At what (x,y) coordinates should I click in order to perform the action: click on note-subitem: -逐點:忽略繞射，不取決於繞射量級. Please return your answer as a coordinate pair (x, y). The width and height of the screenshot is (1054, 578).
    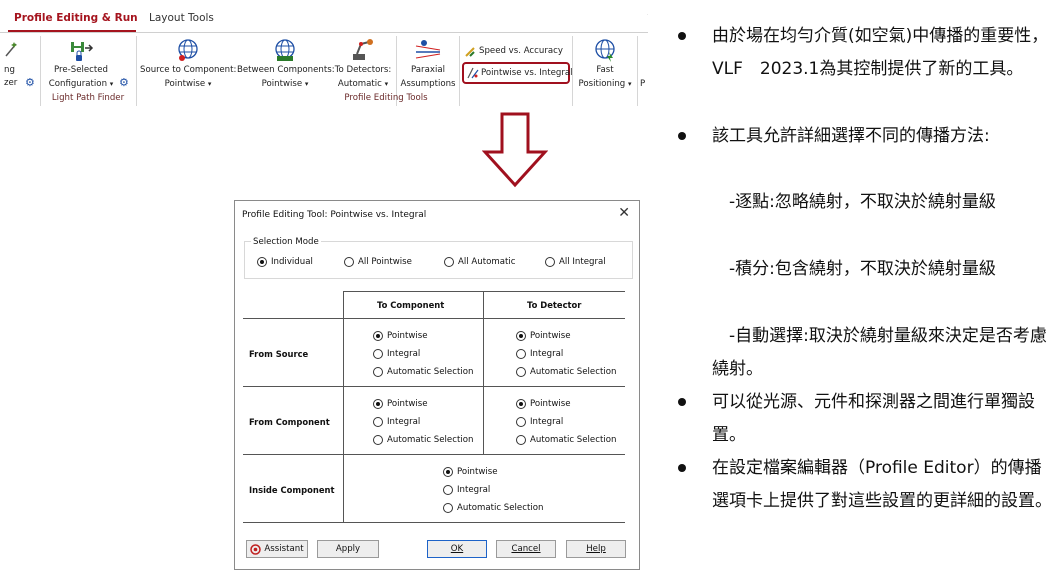
    Looking at the image, I should click on (854, 202).